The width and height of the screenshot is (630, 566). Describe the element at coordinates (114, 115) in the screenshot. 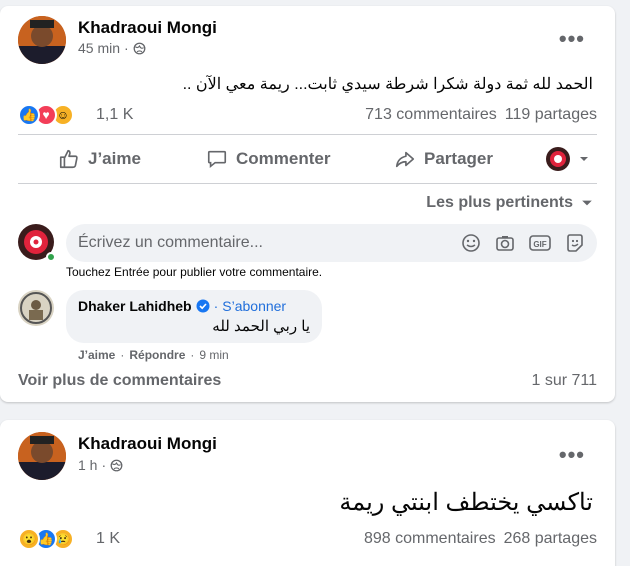

I see `reaction-count: 1,1 K` at that location.